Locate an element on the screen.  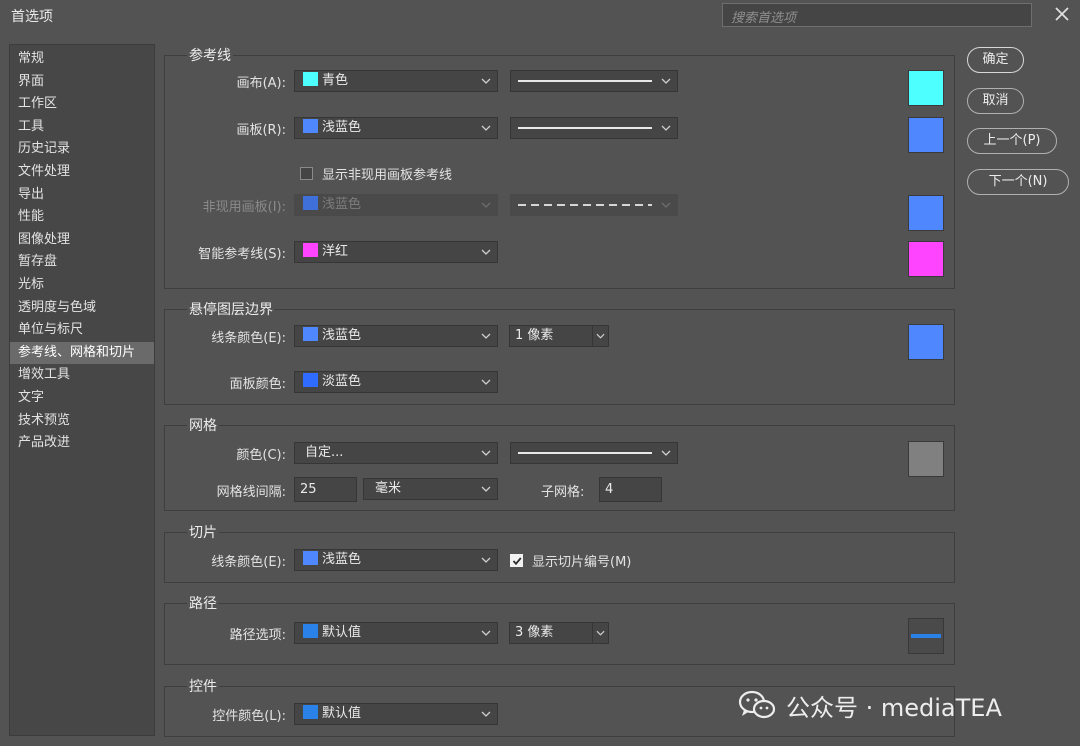
hover-line-color-dropdown: 浅蓝色 is located at coordinates (396, 336).